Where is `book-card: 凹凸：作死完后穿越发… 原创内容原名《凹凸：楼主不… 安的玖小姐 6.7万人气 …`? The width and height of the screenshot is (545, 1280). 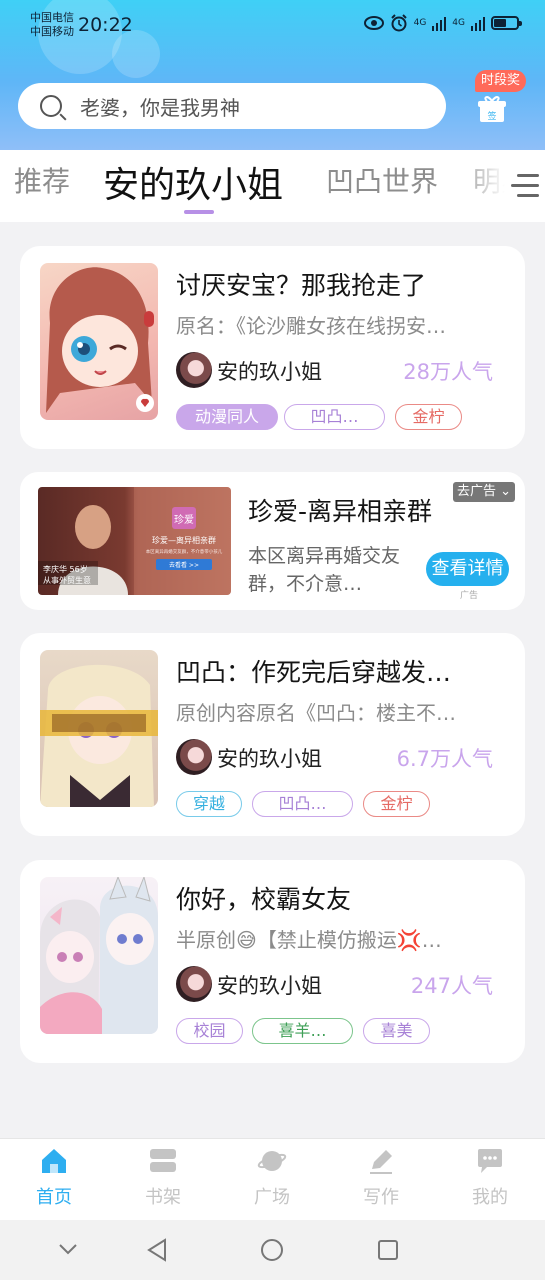
book-card: 凹凸：作死完后穿越发… 原创内容原名《凹凸：楼主不… 安的玖小姐 6.7万人气 … is located at coordinates (272, 734).